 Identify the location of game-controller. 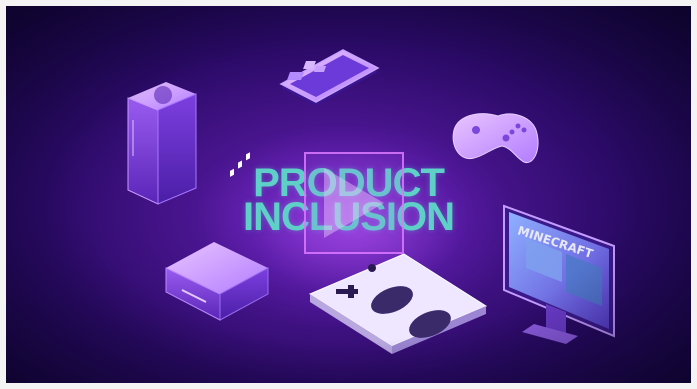
(495, 138).